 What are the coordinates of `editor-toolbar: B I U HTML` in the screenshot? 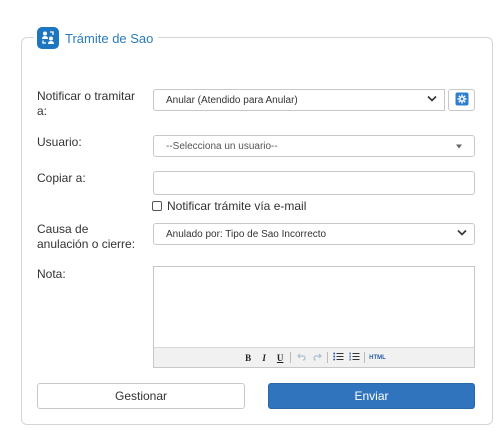 It's located at (314, 357).